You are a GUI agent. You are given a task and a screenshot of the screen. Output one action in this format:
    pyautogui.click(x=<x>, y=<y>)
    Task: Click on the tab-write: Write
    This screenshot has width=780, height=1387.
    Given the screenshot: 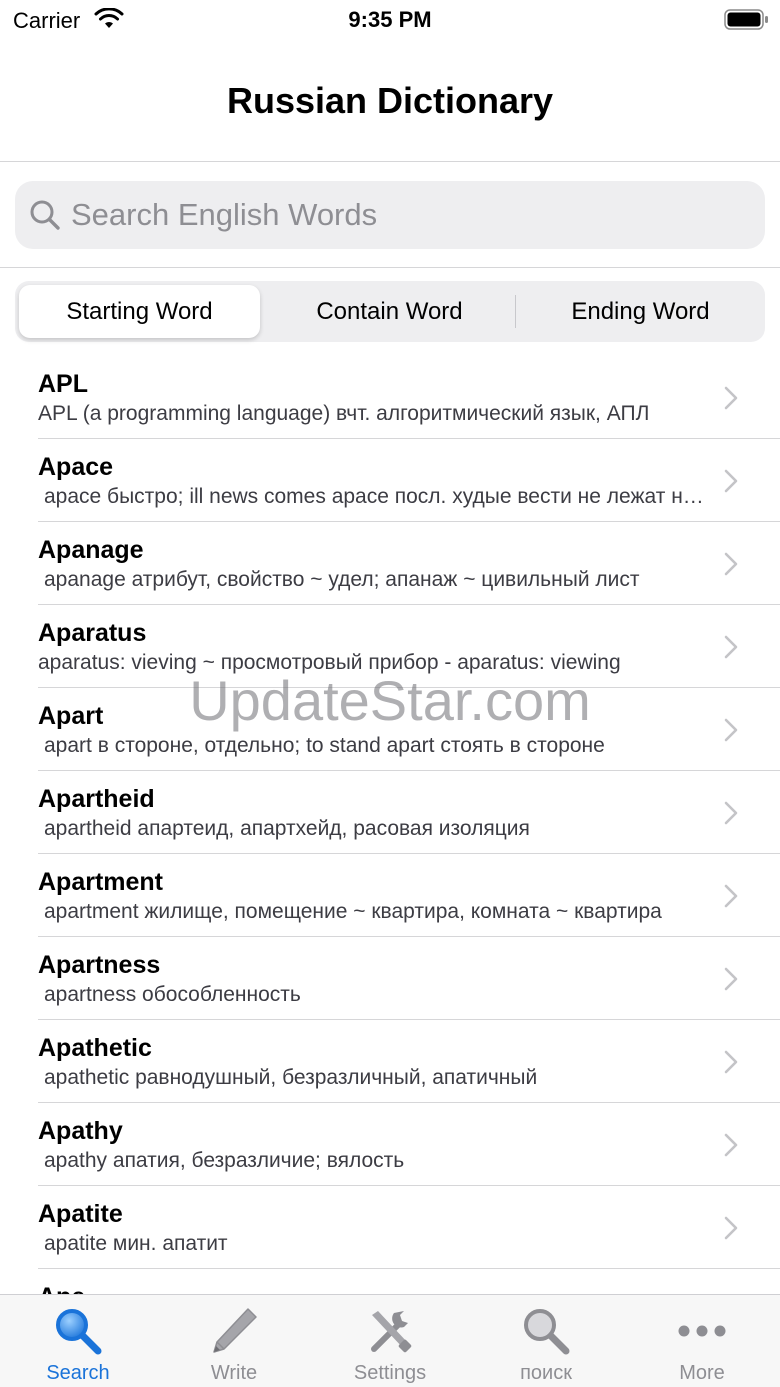 What is the action you would take?
    pyautogui.click(x=234, y=1341)
    